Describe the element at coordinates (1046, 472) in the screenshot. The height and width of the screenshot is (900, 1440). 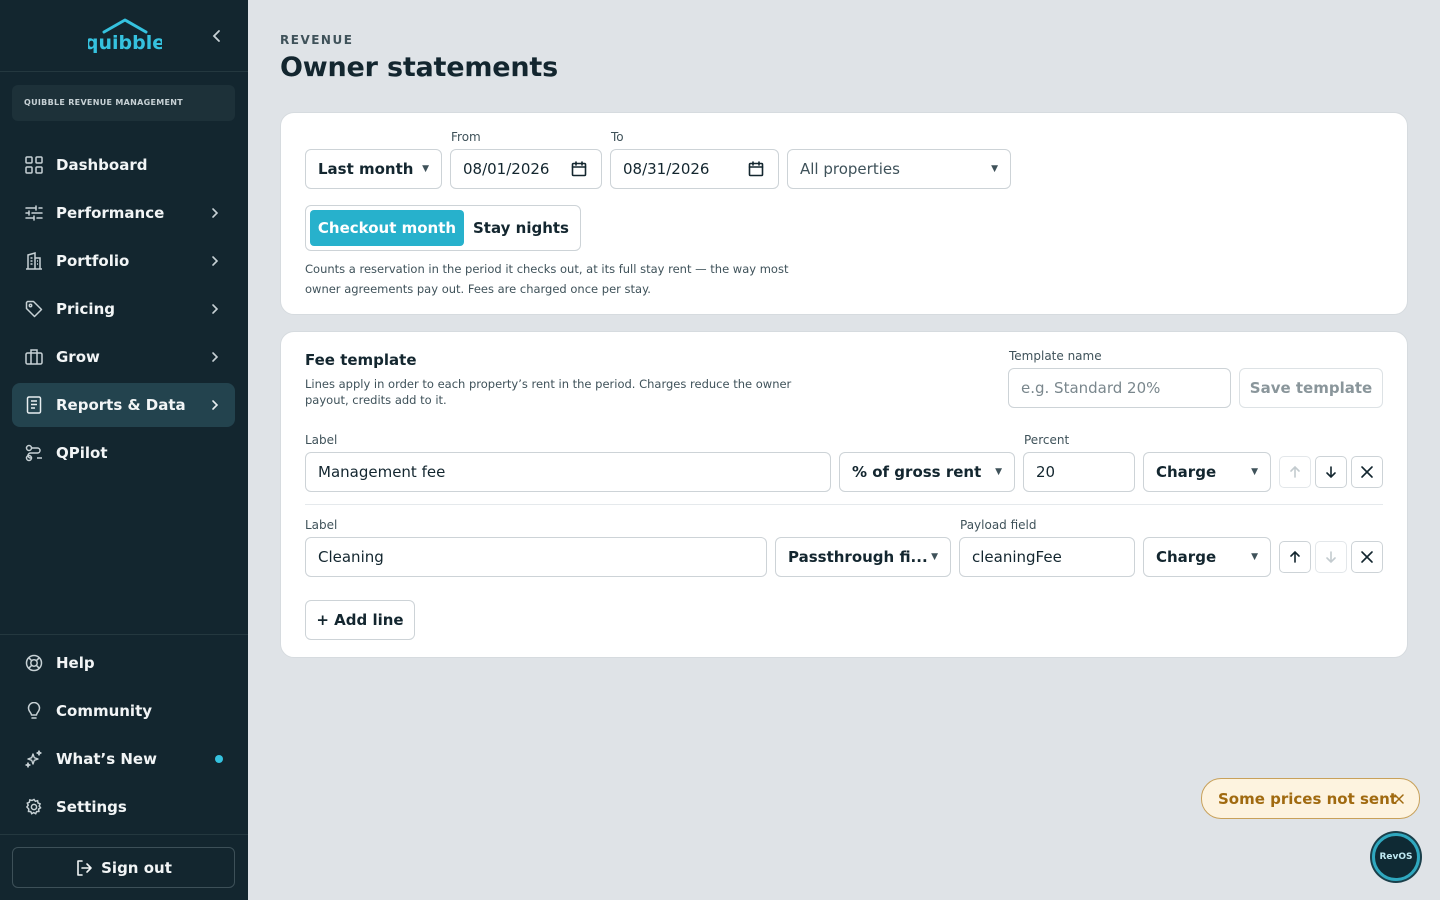
I see `line-percent-value: 20` at that location.